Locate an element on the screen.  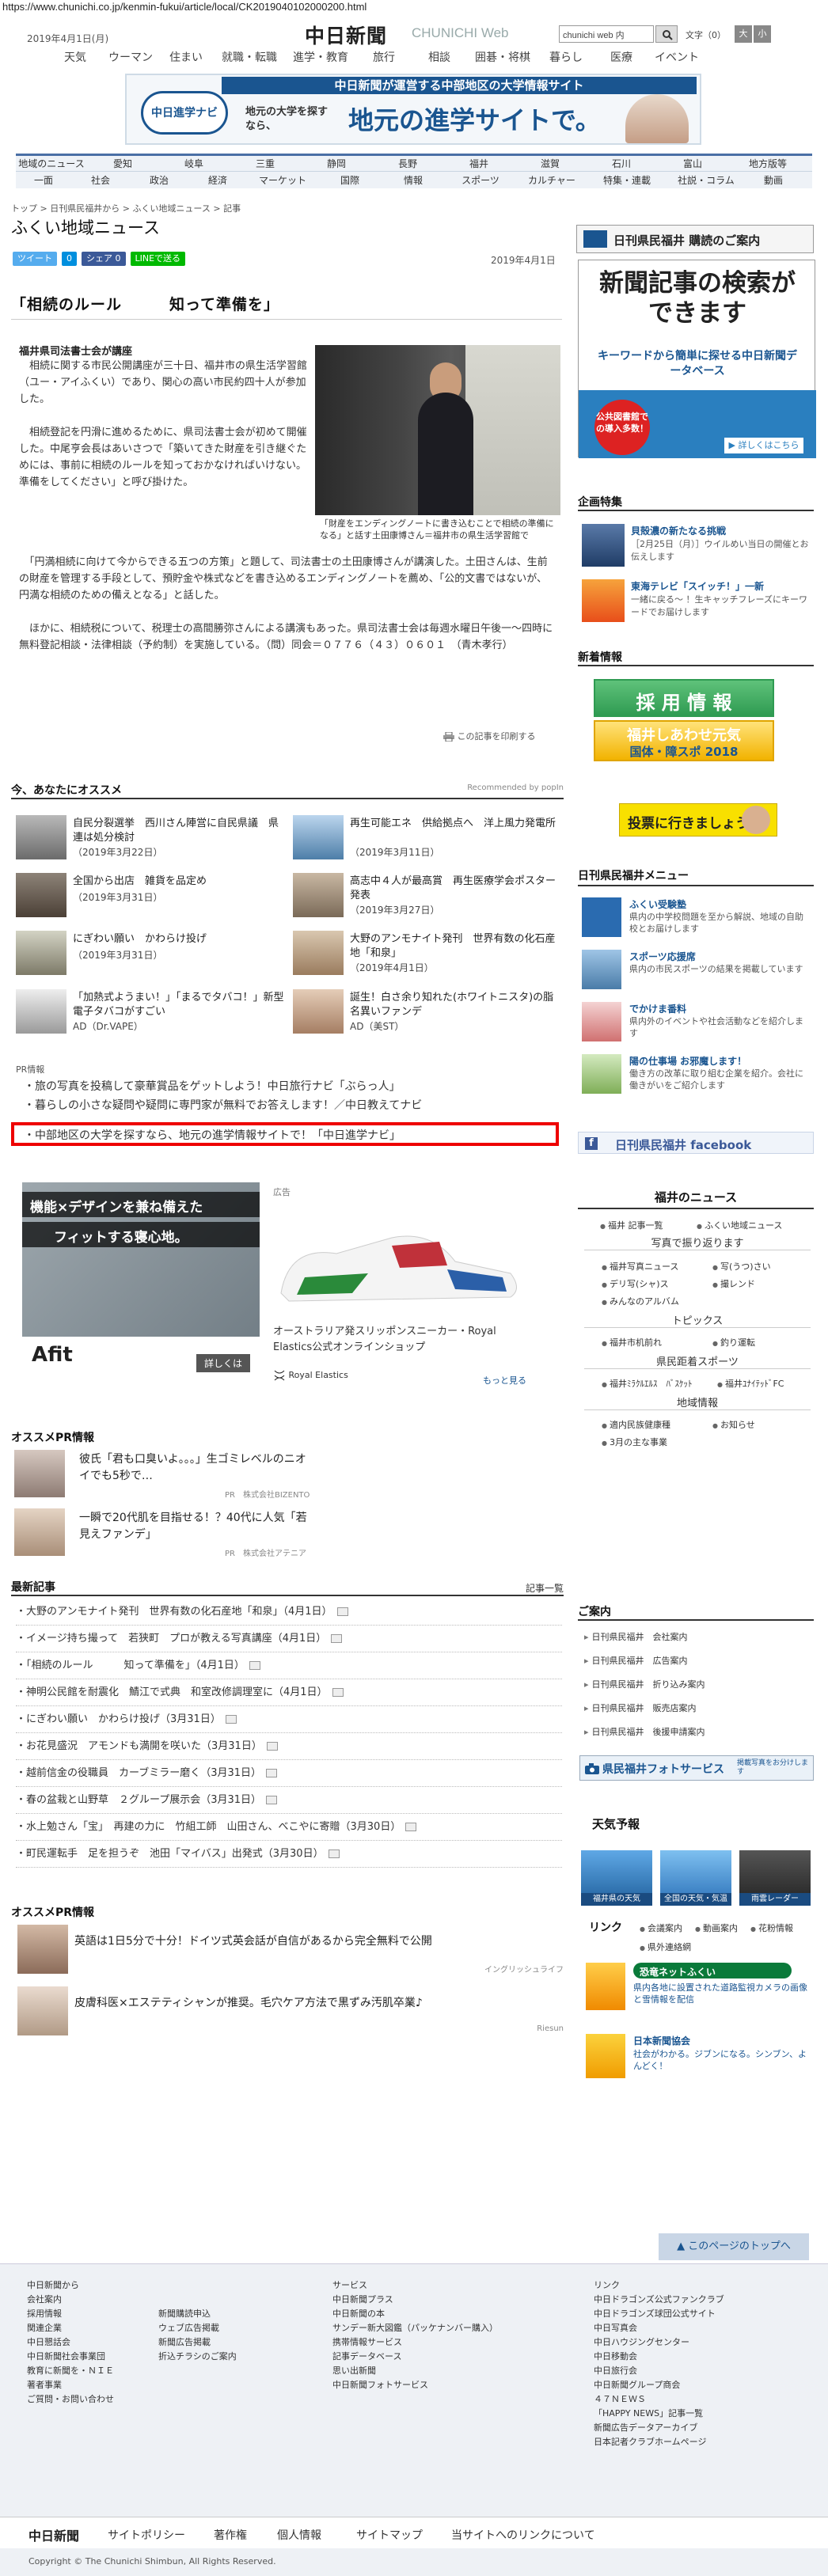
section-nav-item: 経済 is located at coordinates (217, 180).